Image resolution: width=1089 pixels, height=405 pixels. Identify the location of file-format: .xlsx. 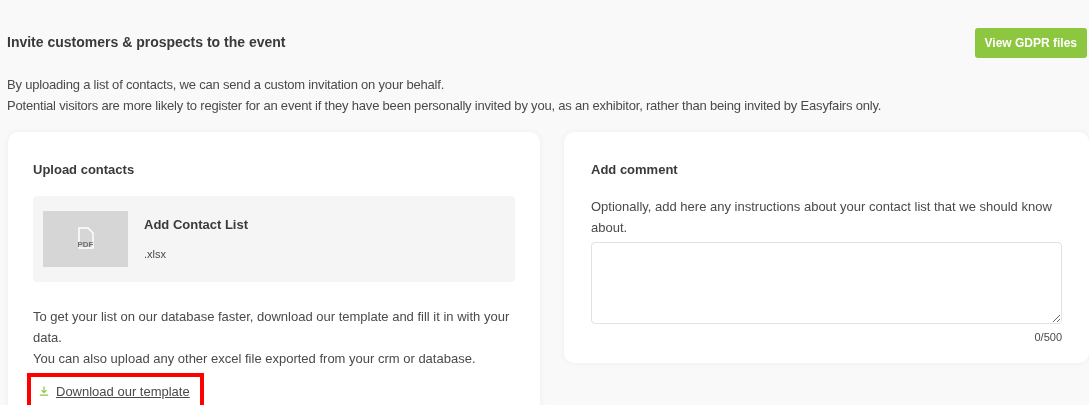
(155, 254).